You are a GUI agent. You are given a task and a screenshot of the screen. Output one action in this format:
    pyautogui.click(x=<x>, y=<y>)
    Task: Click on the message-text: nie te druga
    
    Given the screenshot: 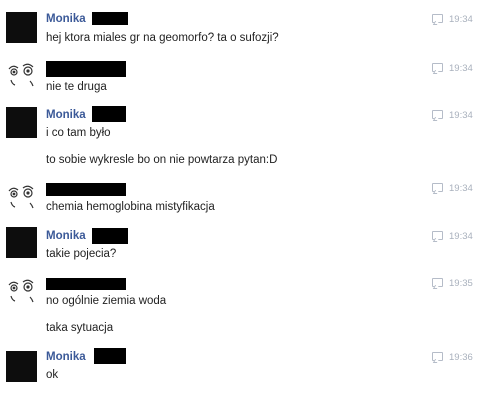 What is the action you would take?
    pyautogui.click(x=76, y=87)
    